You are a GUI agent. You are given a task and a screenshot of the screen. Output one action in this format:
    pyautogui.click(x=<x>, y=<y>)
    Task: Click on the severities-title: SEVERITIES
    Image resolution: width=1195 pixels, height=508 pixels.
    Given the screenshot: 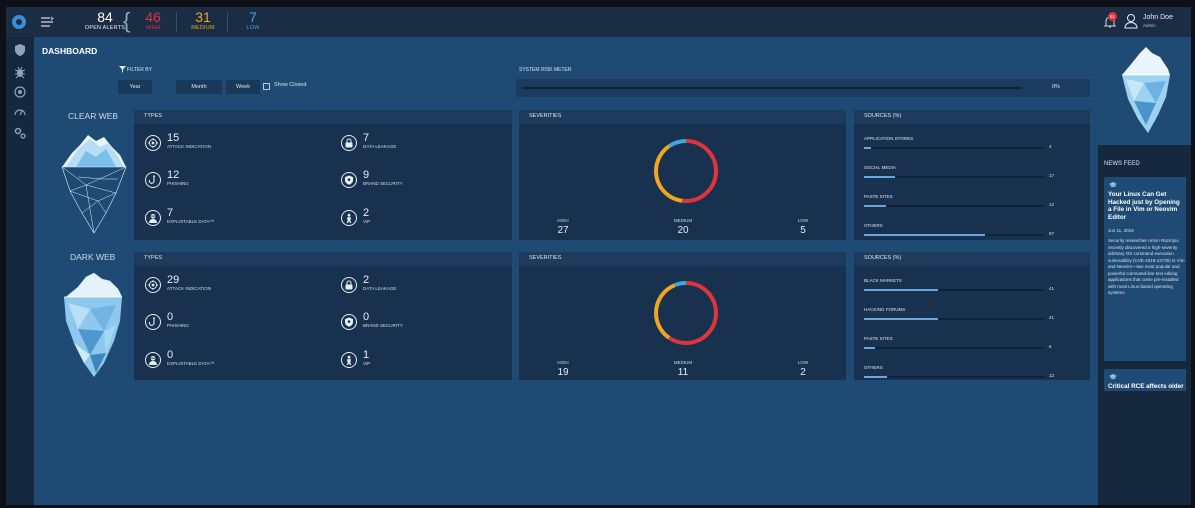 What is the action you would take?
    pyautogui.click(x=545, y=258)
    